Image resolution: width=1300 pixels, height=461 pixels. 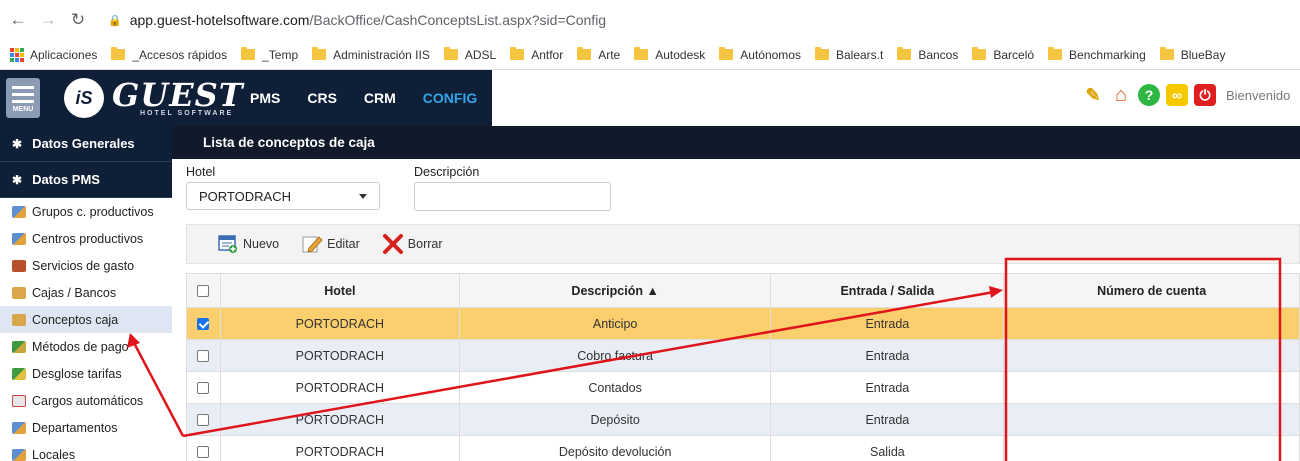 What do you see at coordinates (615, 387) in the screenshot?
I see `cell-descripcion: Contados` at bounding box center [615, 387].